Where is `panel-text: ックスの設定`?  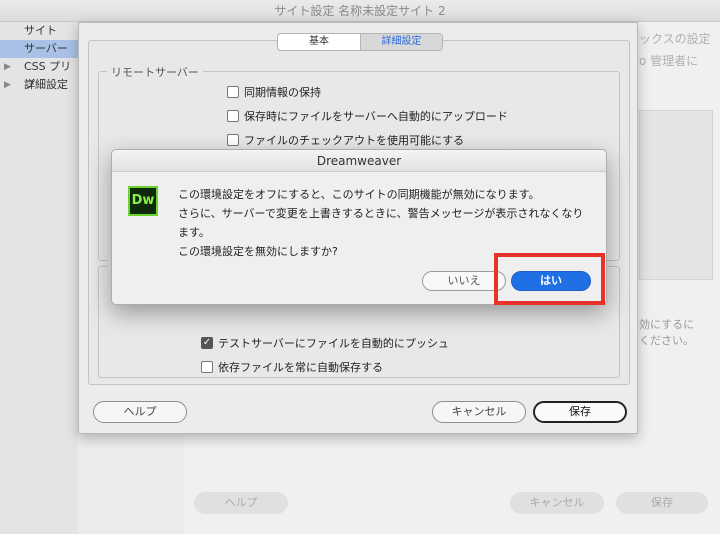
panel-text: ックスの設定 is located at coordinates (675, 39).